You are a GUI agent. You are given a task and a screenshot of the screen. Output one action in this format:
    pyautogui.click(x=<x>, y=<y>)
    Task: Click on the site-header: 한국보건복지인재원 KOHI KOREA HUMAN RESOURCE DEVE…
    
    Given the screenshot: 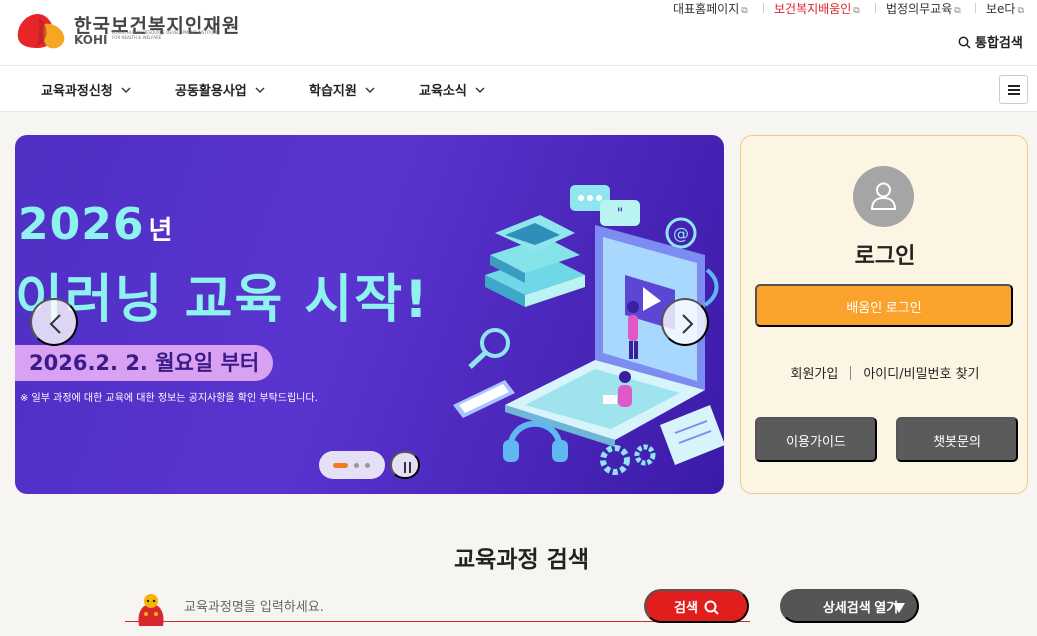 What is the action you would take?
    pyautogui.click(x=518, y=32)
    